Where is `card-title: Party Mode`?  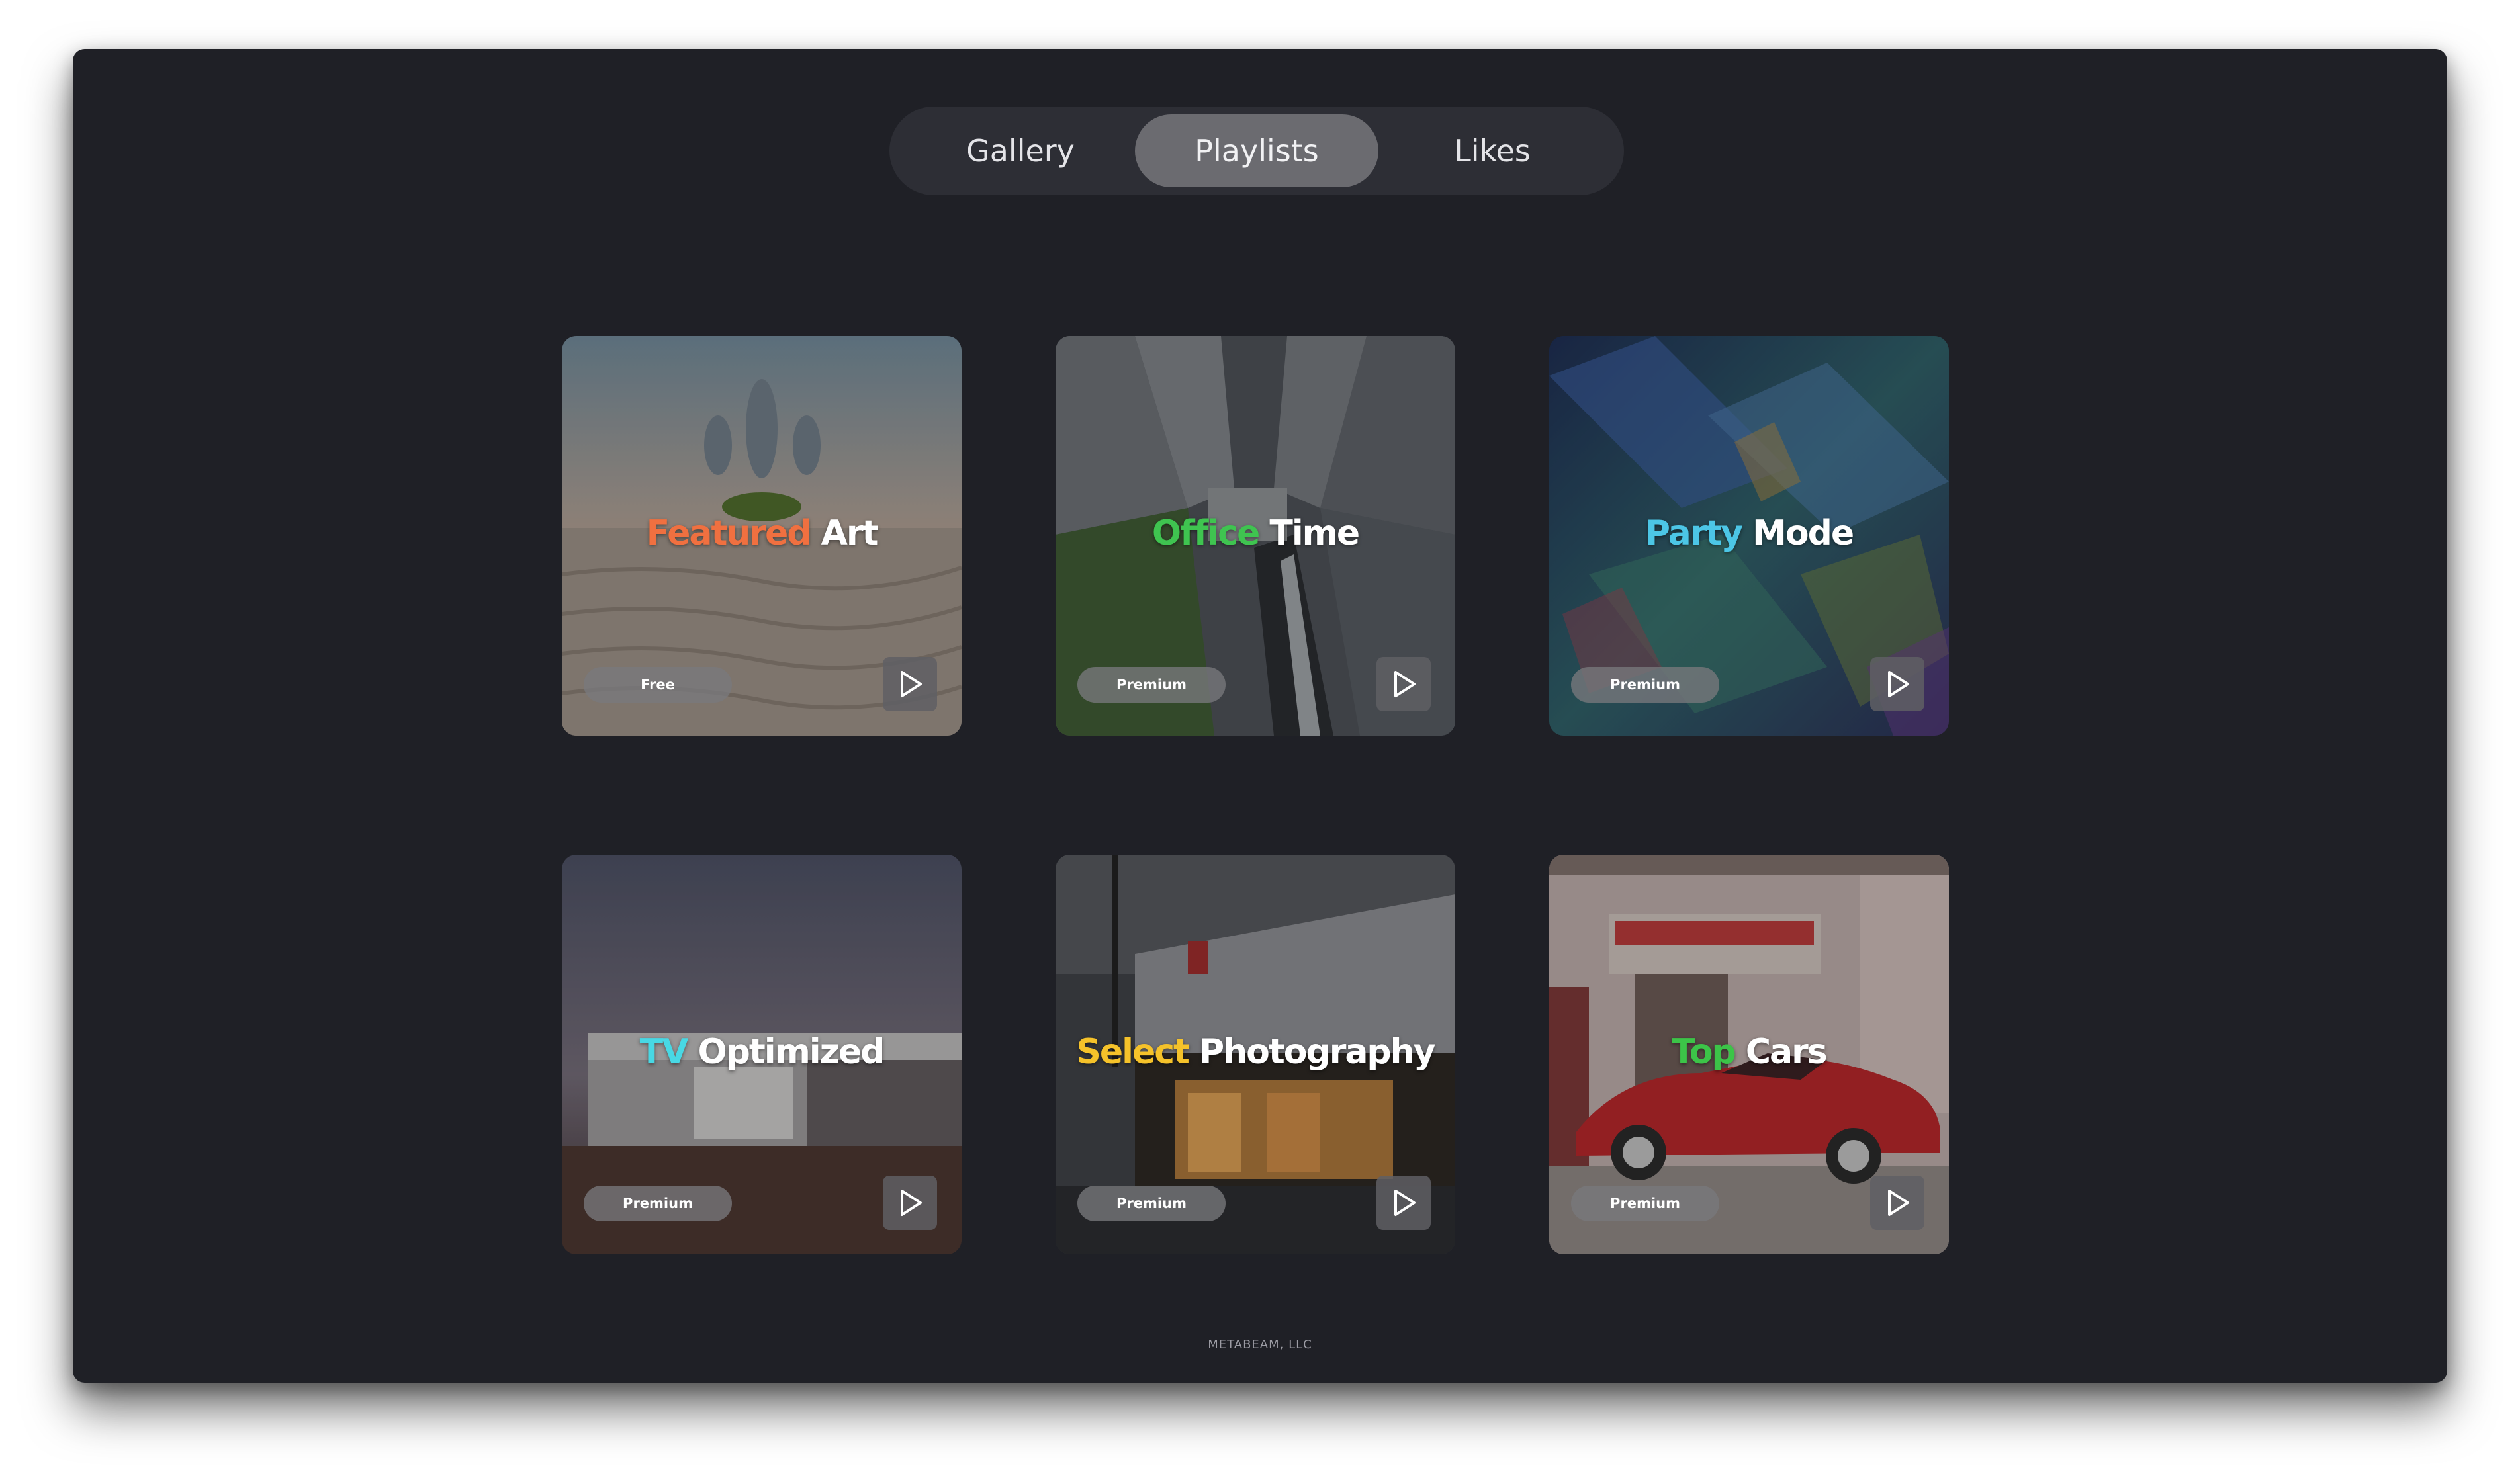
card-title: Party Mode is located at coordinates (1749, 533).